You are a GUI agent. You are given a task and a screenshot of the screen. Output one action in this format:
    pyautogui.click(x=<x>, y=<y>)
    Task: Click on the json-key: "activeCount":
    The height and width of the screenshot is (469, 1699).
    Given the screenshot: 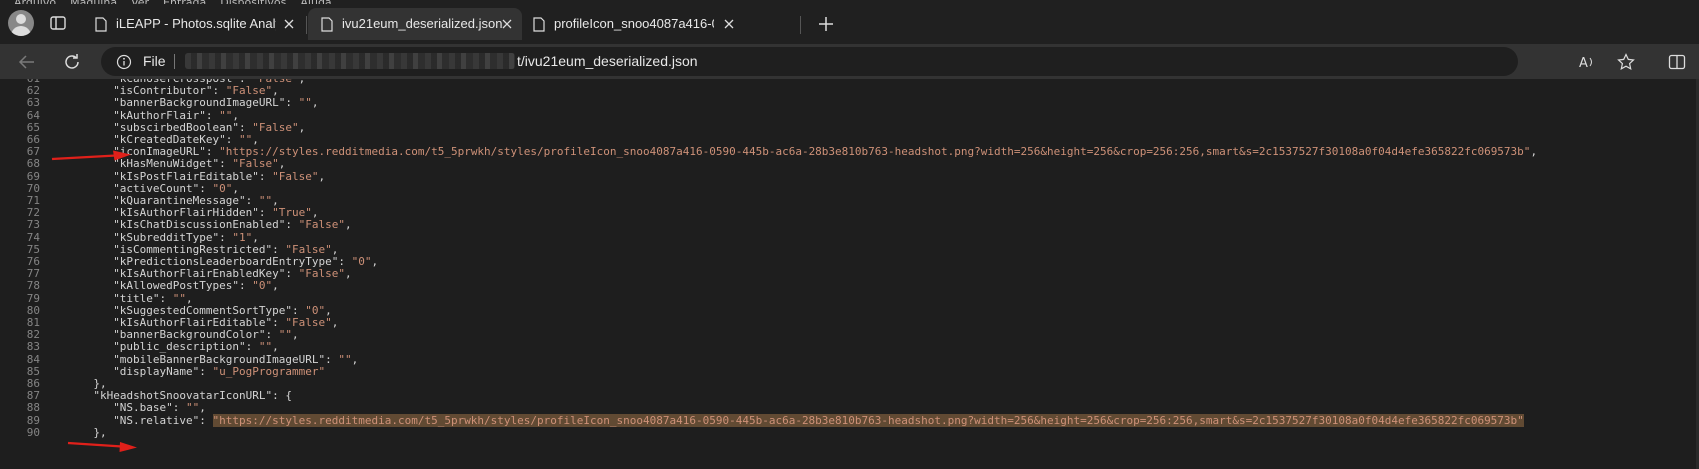 What is the action you would take?
    pyautogui.click(x=163, y=188)
    